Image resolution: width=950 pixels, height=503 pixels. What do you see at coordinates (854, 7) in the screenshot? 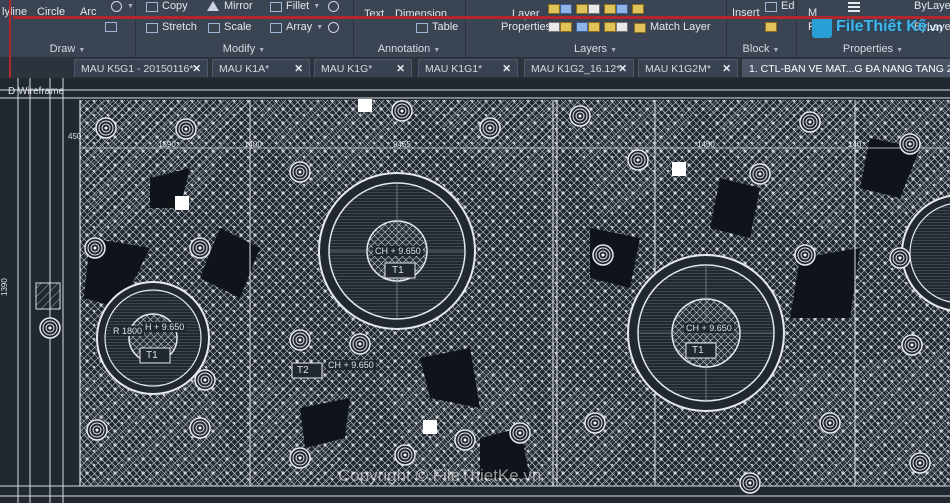
I see `menu-lines-icon` at bounding box center [854, 7].